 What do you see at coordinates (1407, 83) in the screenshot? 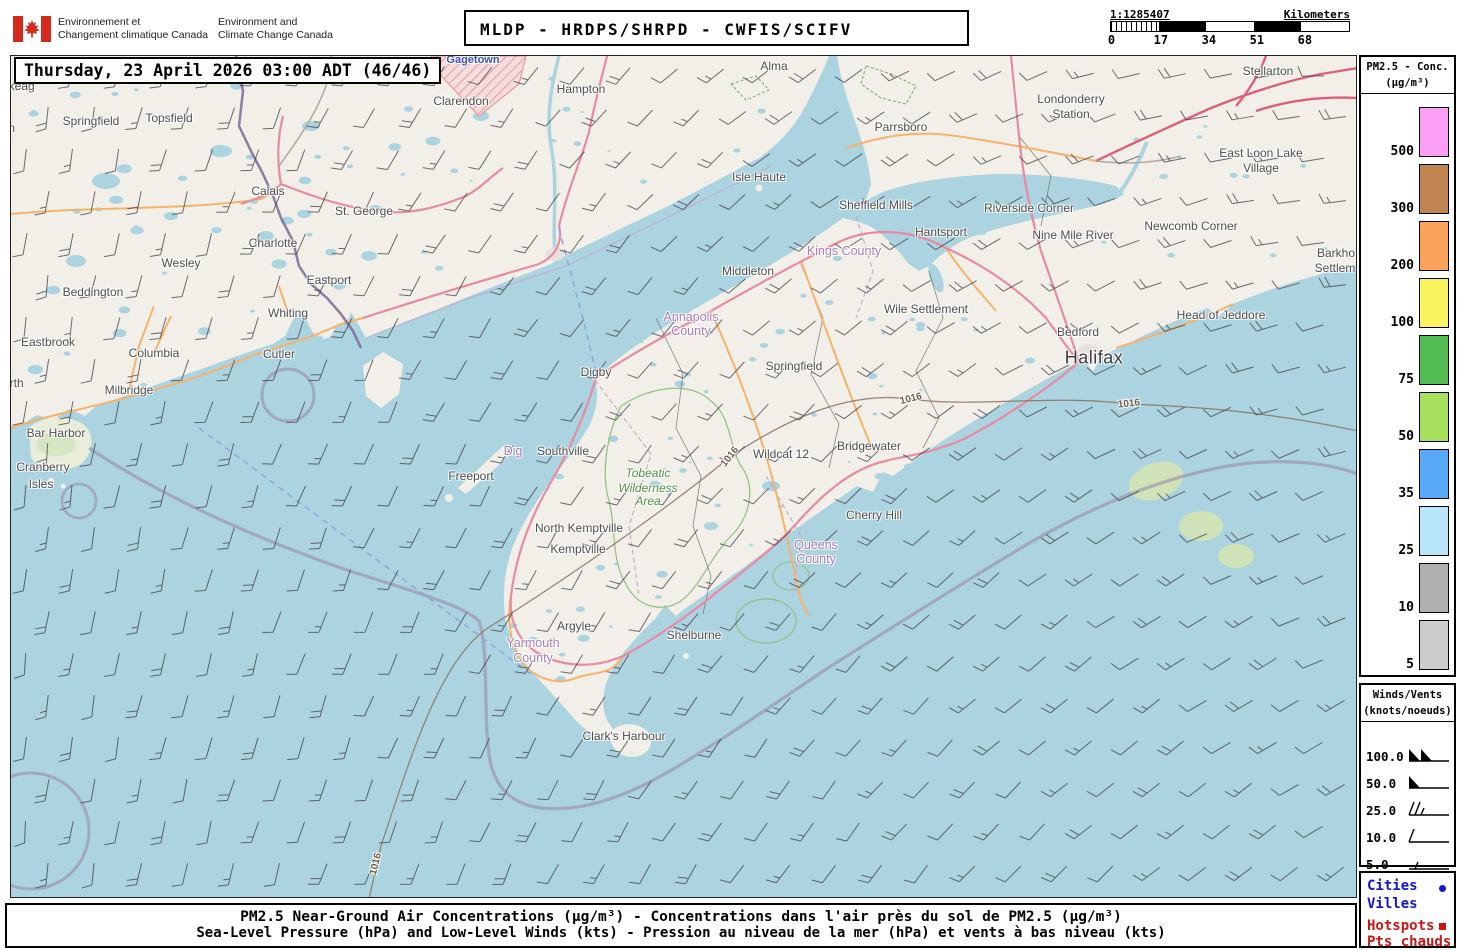
I see `pm25-legend-units: (µg/m³)` at bounding box center [1407, 83].